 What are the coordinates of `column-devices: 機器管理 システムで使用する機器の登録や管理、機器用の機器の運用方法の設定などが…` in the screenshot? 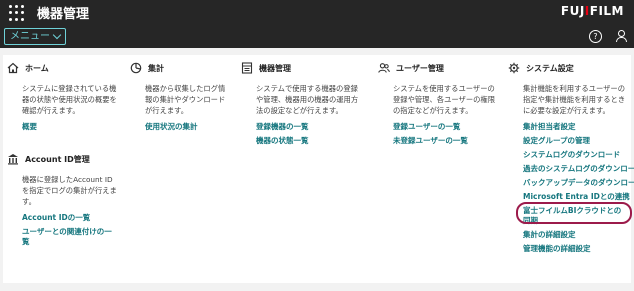 It's located at (303, 104).